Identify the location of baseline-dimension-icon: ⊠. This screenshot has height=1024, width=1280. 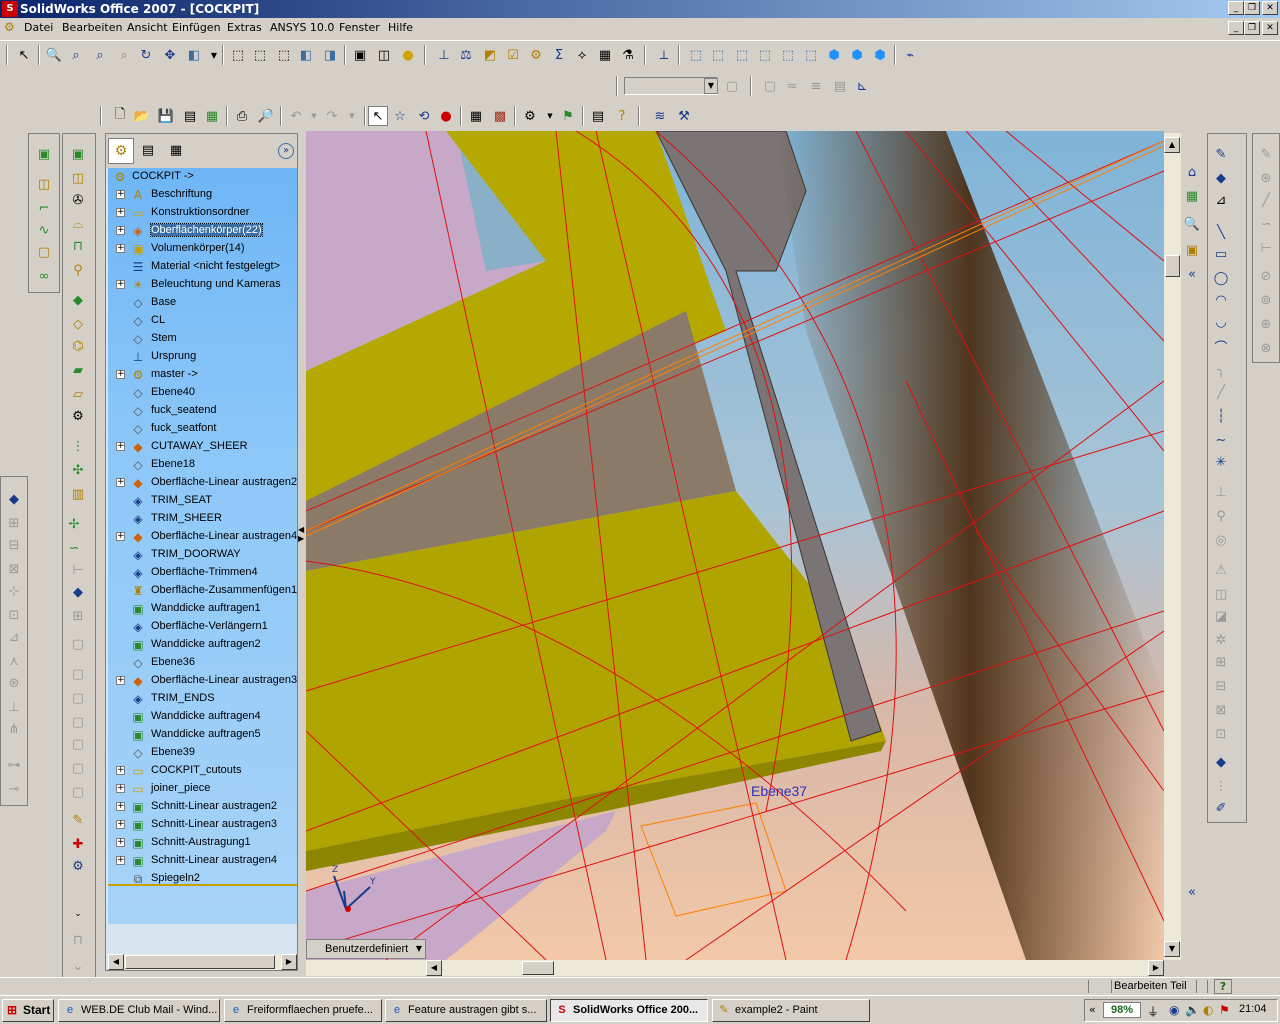
(14, 569).